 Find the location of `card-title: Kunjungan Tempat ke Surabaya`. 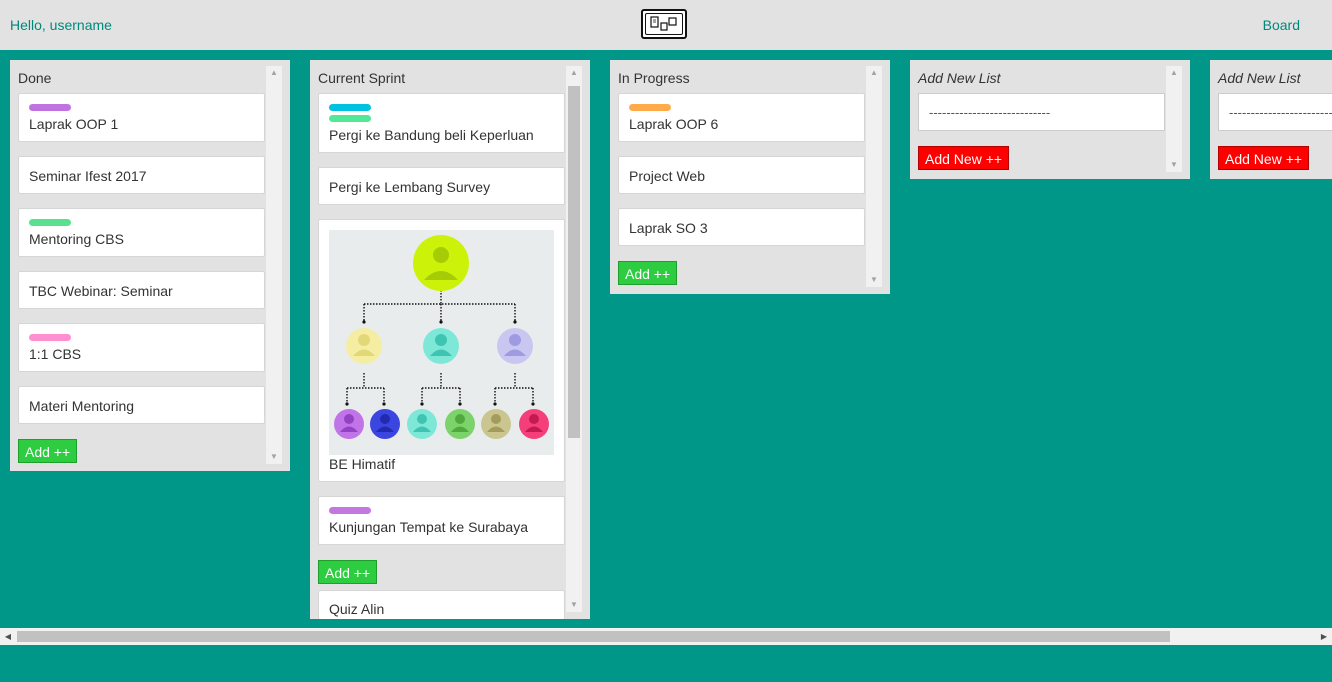

card-title: Kunjungan Tempat ke Surabaya is located at coordinates (428, 527).